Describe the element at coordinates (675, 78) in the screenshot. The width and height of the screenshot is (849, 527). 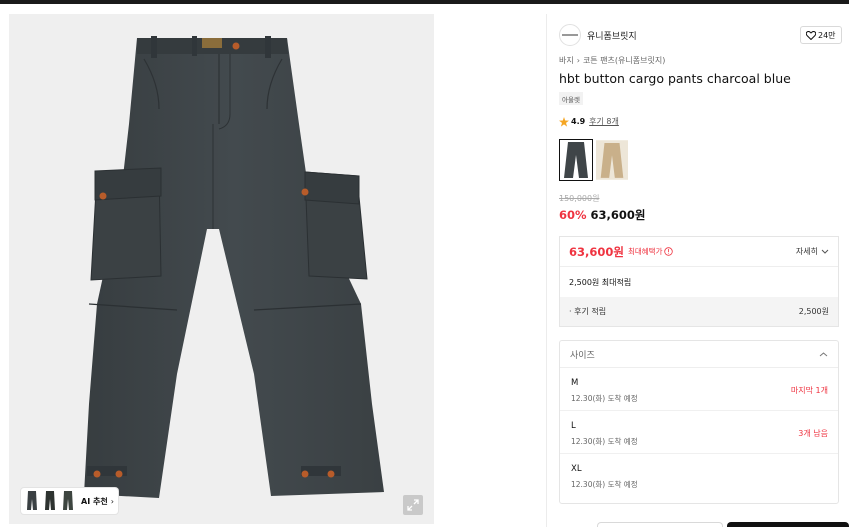
I see `product-title: hbt button cargo pants charcoal blue` at that location.